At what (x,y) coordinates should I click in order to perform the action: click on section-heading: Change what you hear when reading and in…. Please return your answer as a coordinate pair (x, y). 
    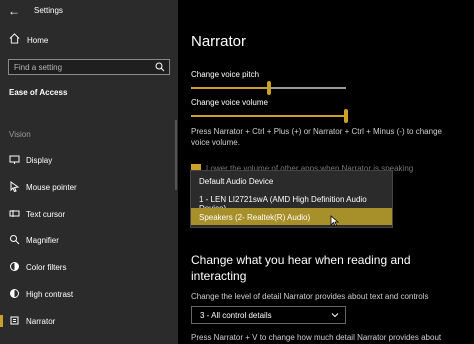
    Looking at the image, I should click on (301, 268).